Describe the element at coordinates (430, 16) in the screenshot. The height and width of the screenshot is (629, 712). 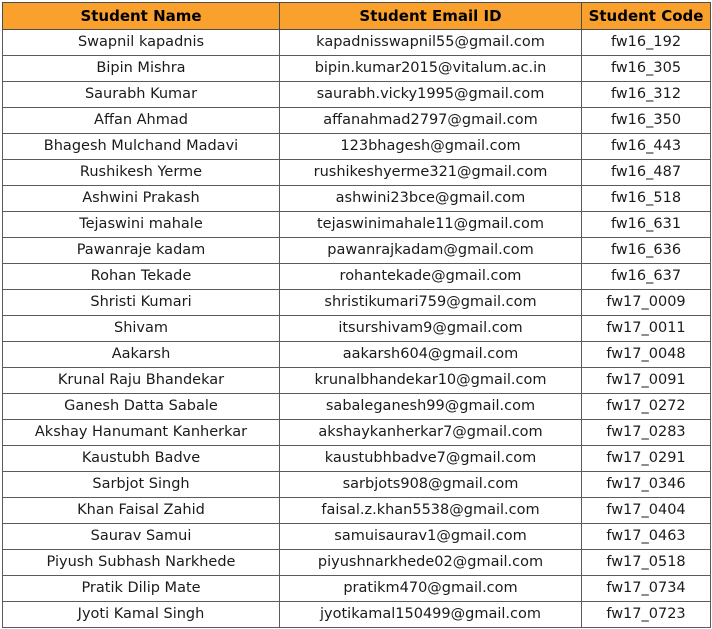
I see `header-student-email: Student Email ID` at that location.